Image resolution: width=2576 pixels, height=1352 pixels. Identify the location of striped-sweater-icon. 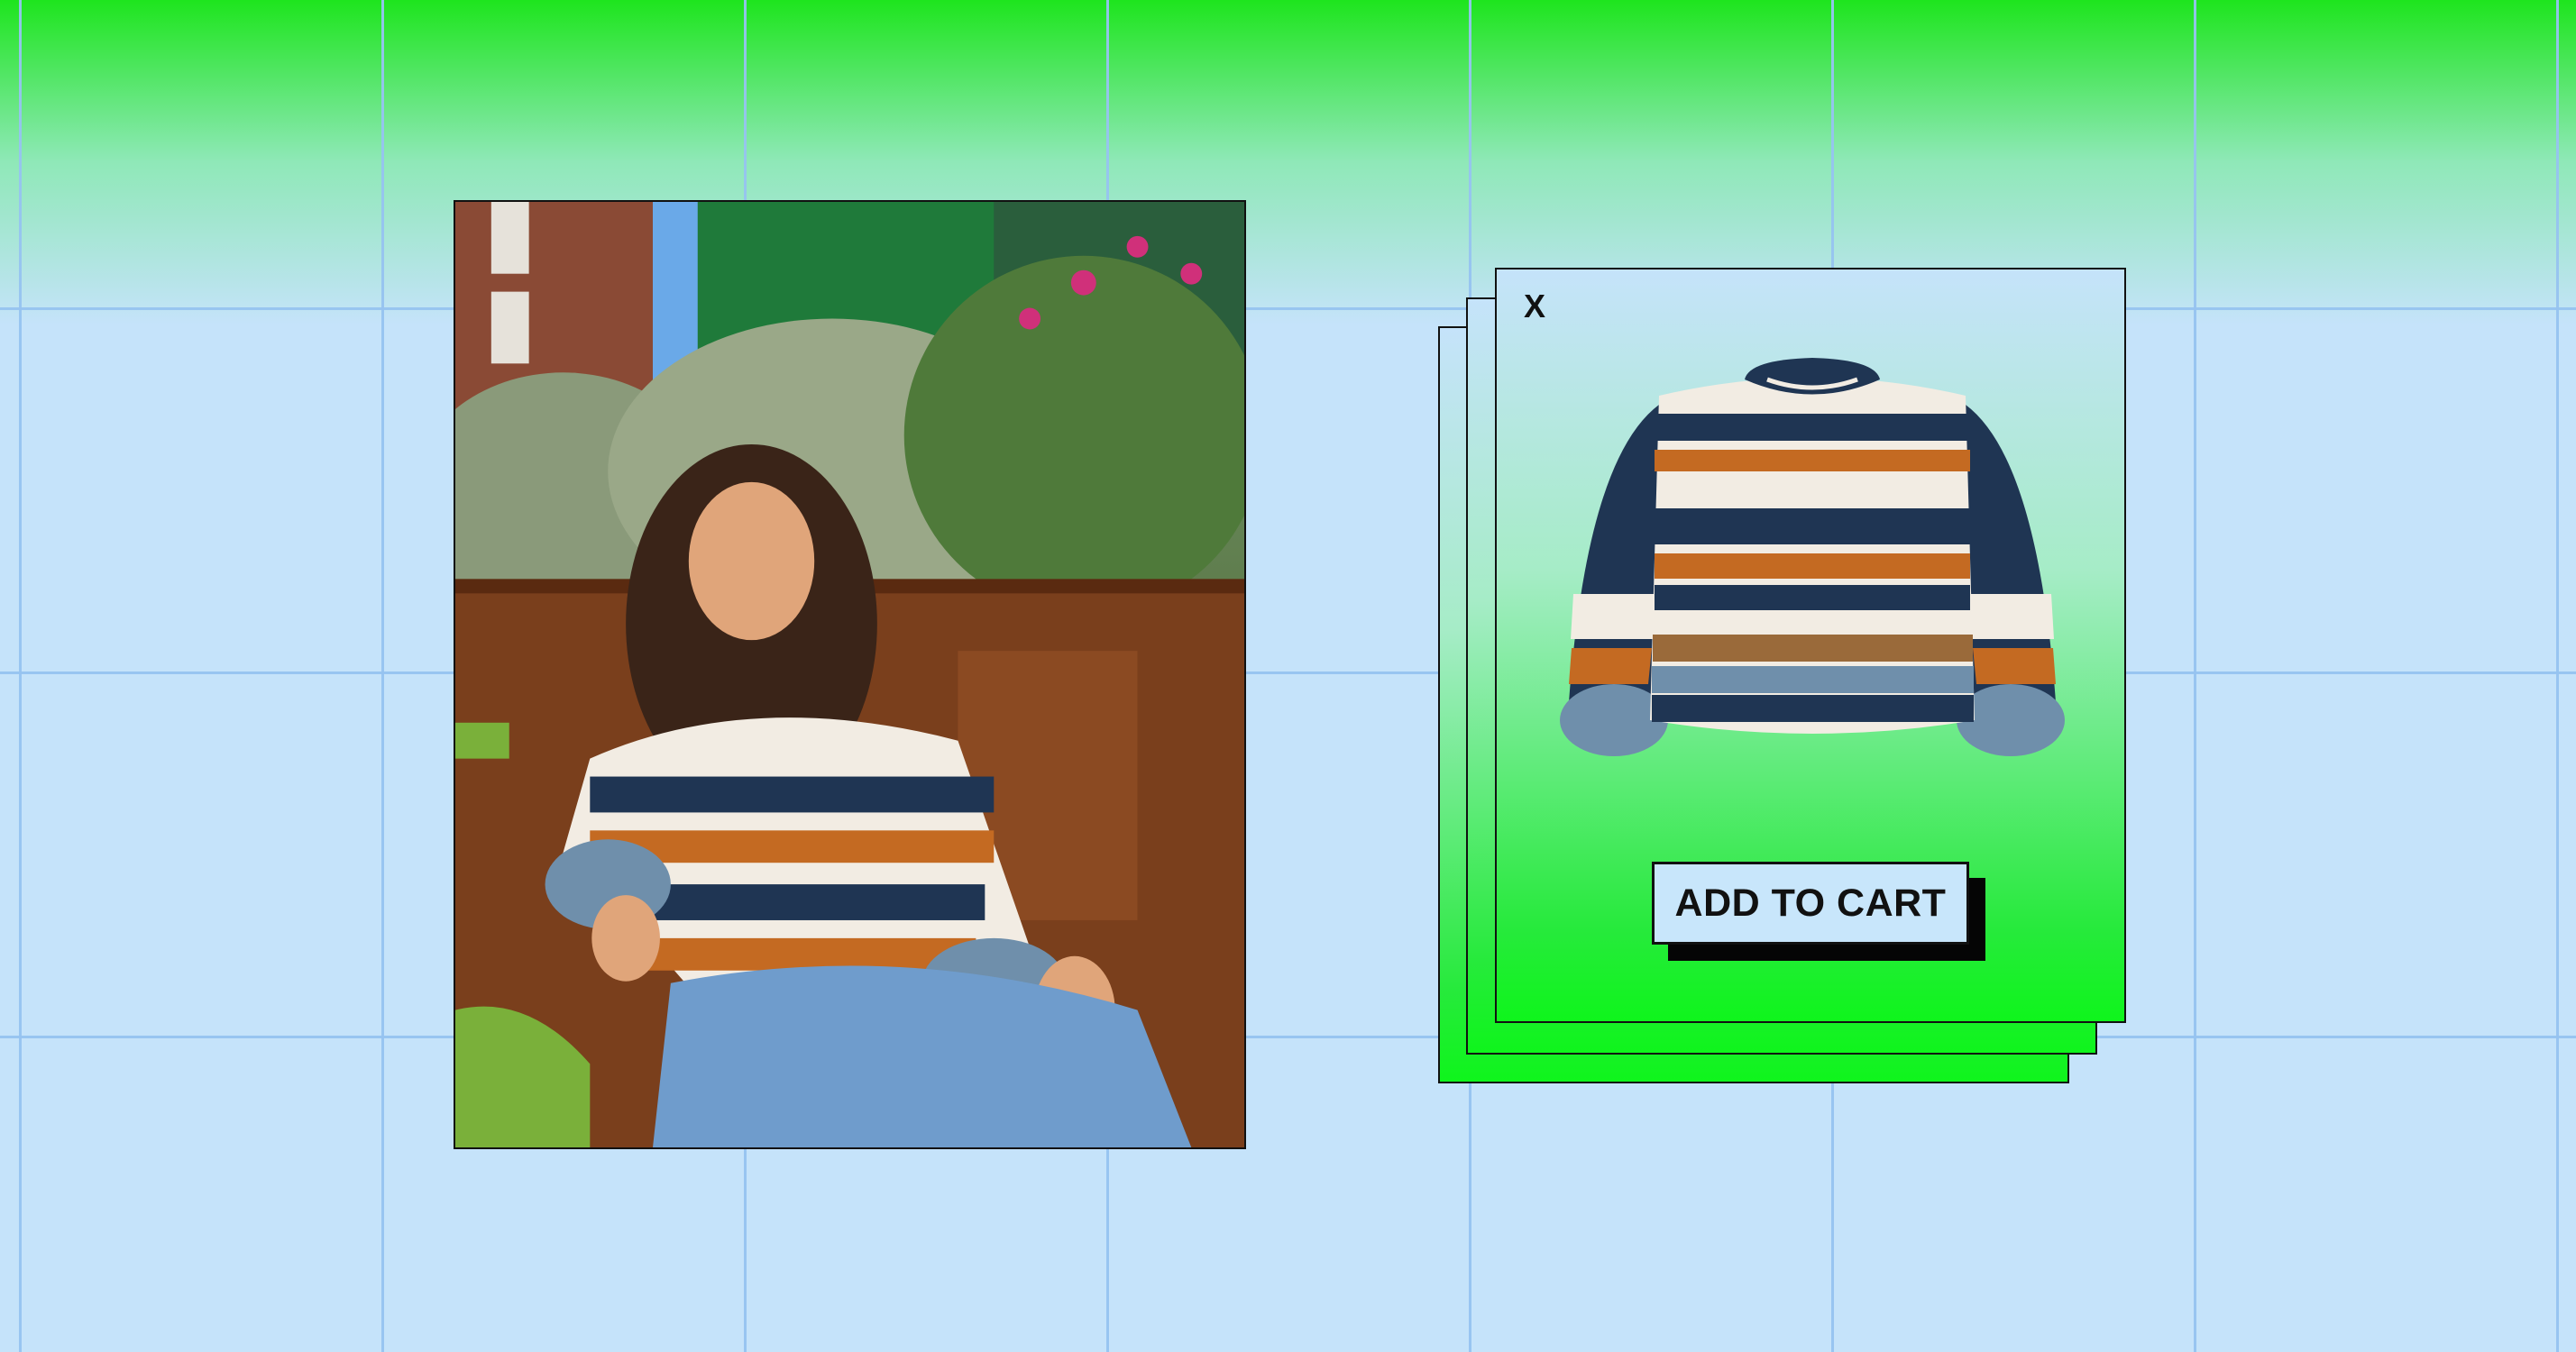
(1812, 557).